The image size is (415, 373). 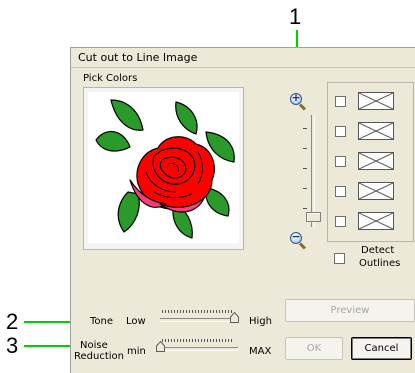 What do you see at coordinates (199, 320) in the screenshot?
I see `tone-slider-track` at bounding box center [199, 320].